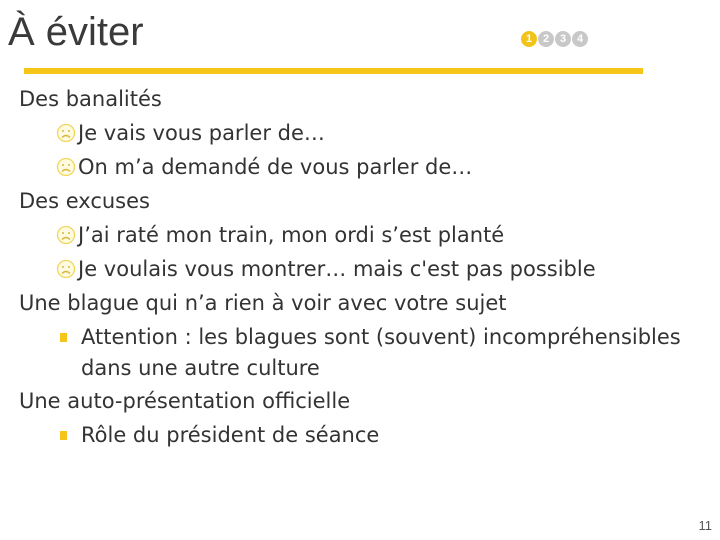  What do you see at coordinates (230, 435) in the screenshot?
I see `item-text: Rôle du président de séance` at bounding box center [230, 435].